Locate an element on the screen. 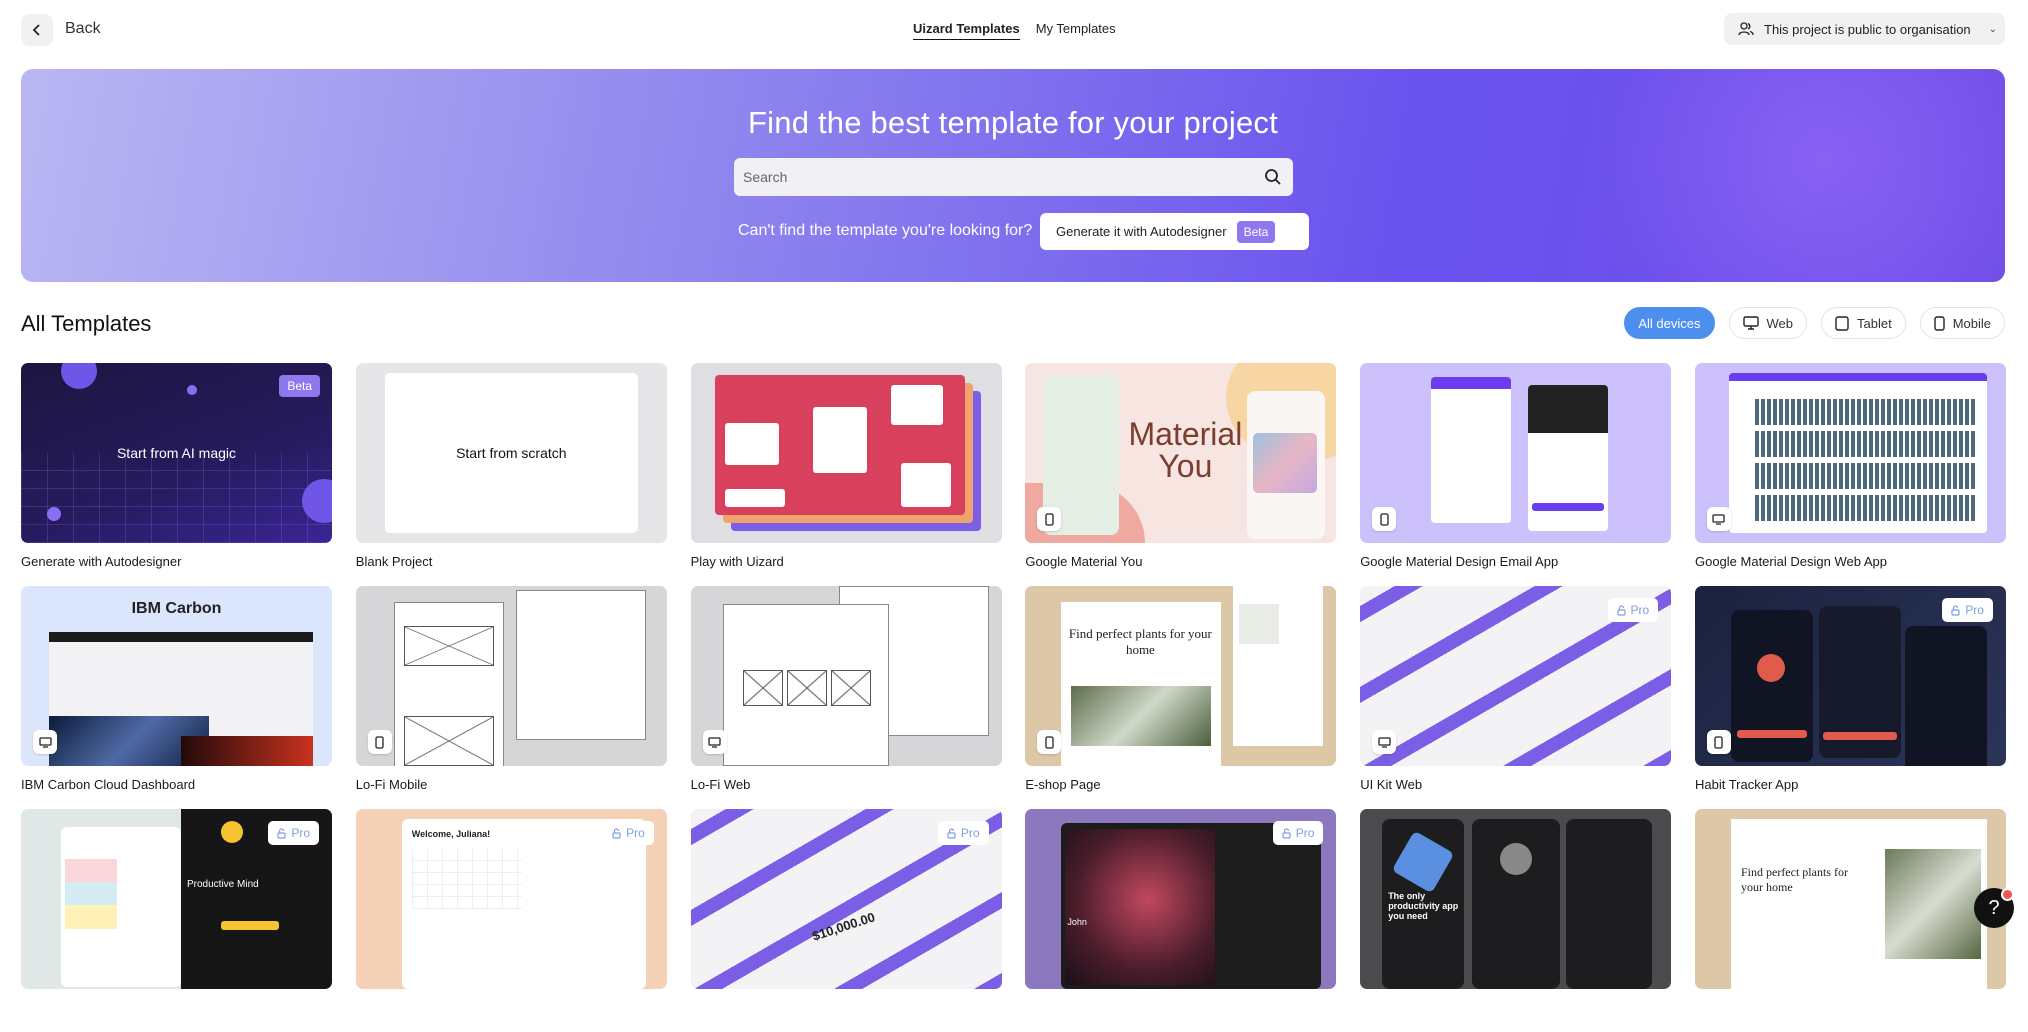 The height and width of the screenshot is (1032, 2028). filter-label: Tablet is located at coordinates (1874, 323).